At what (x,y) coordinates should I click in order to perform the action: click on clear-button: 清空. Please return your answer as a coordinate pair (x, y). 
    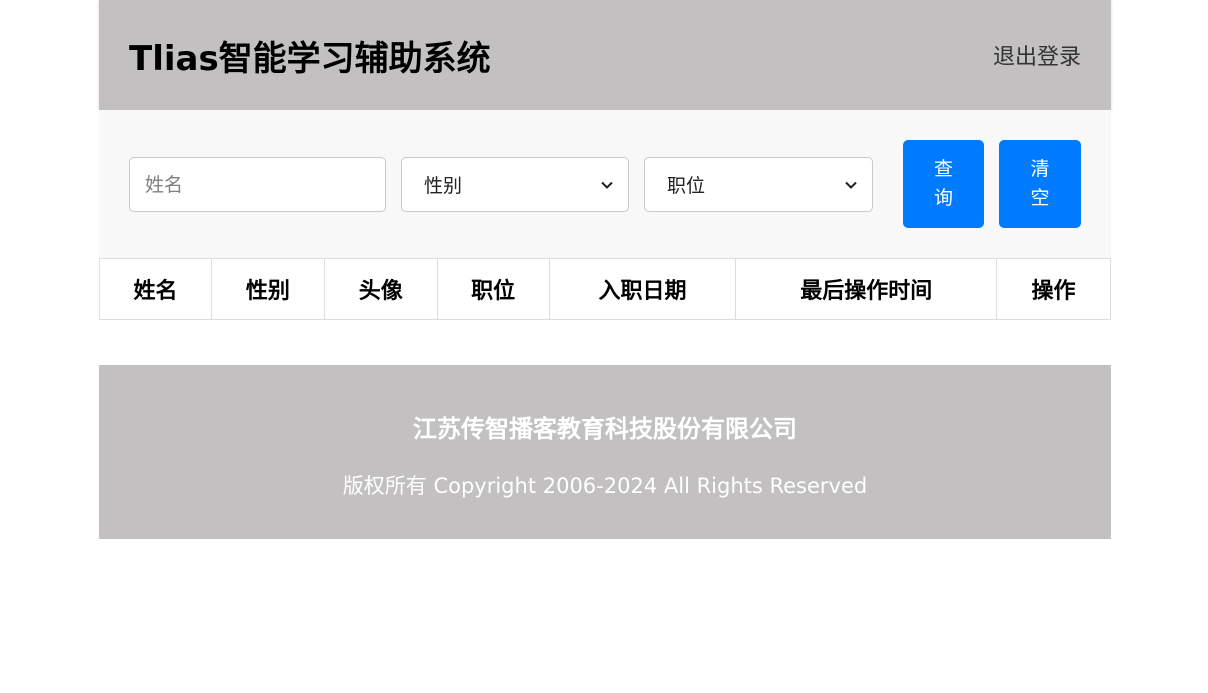
    Looking at the image, I should click on (1040, 184).